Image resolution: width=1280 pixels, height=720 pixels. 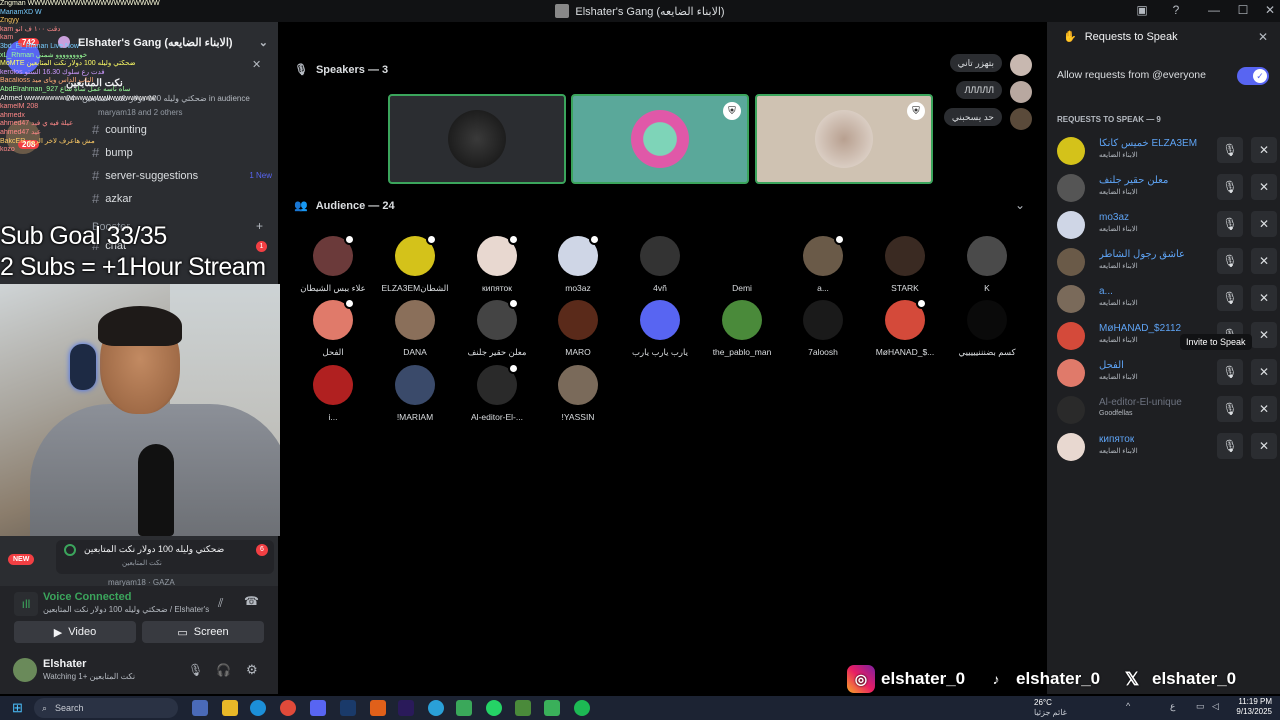 I want to click on chevron-down-icon: ⌄, so click(x=263, y=42).